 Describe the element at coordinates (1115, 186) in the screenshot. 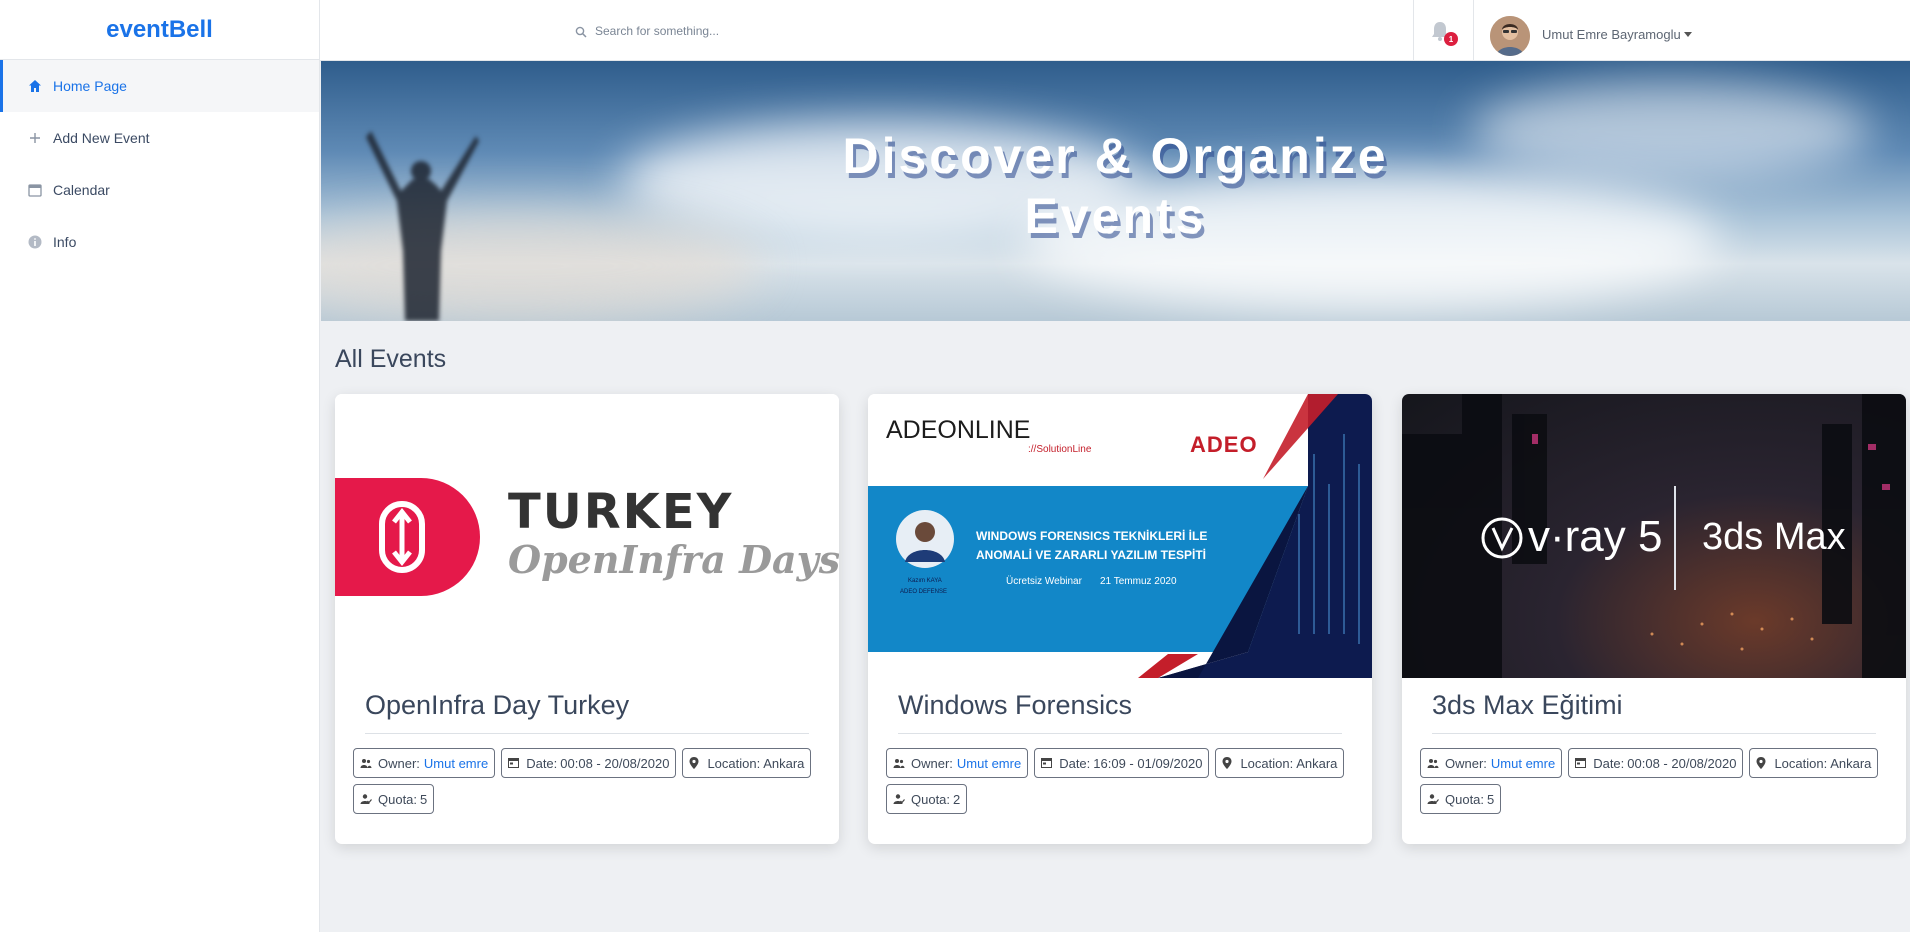

I see `hero-title: Discover & Organize Events` at that location.